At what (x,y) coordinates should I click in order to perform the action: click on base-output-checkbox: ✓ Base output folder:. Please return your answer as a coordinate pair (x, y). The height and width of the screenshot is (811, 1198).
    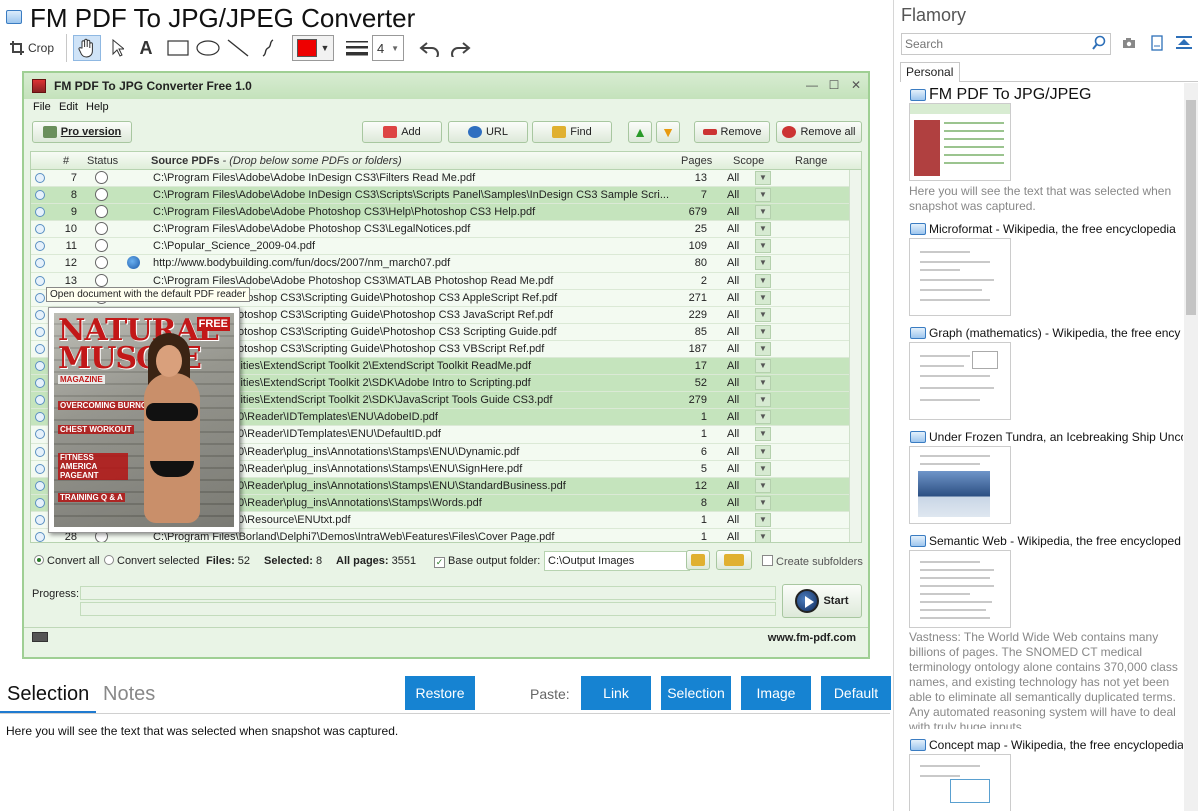
    Looking at the image, I should click on (487, 561).